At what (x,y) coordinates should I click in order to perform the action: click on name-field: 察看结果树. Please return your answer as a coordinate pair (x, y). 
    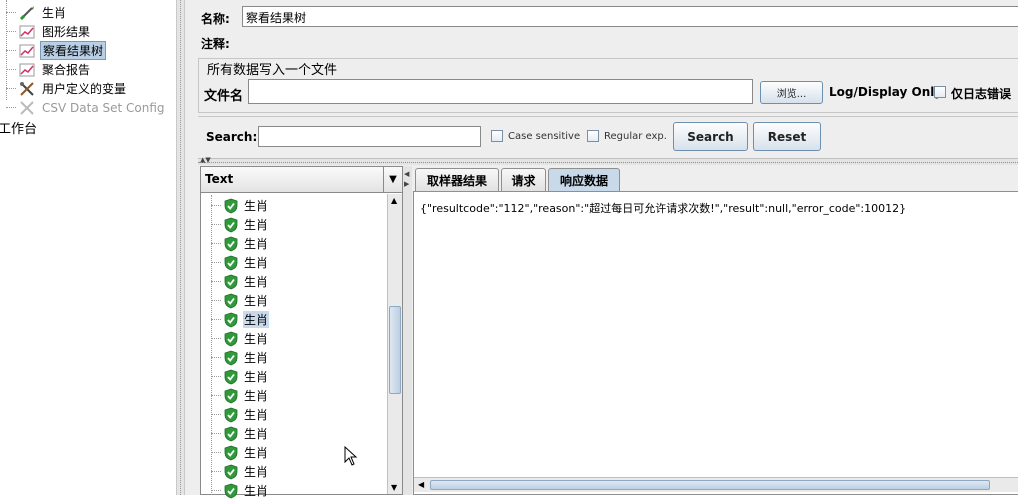
    Looking at the image, I should click on (630, 16).